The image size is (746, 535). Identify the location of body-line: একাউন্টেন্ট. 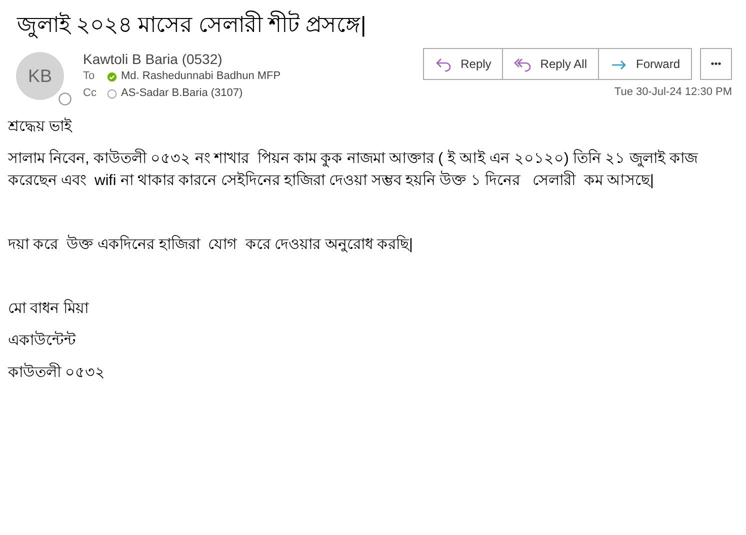
(42, 340).